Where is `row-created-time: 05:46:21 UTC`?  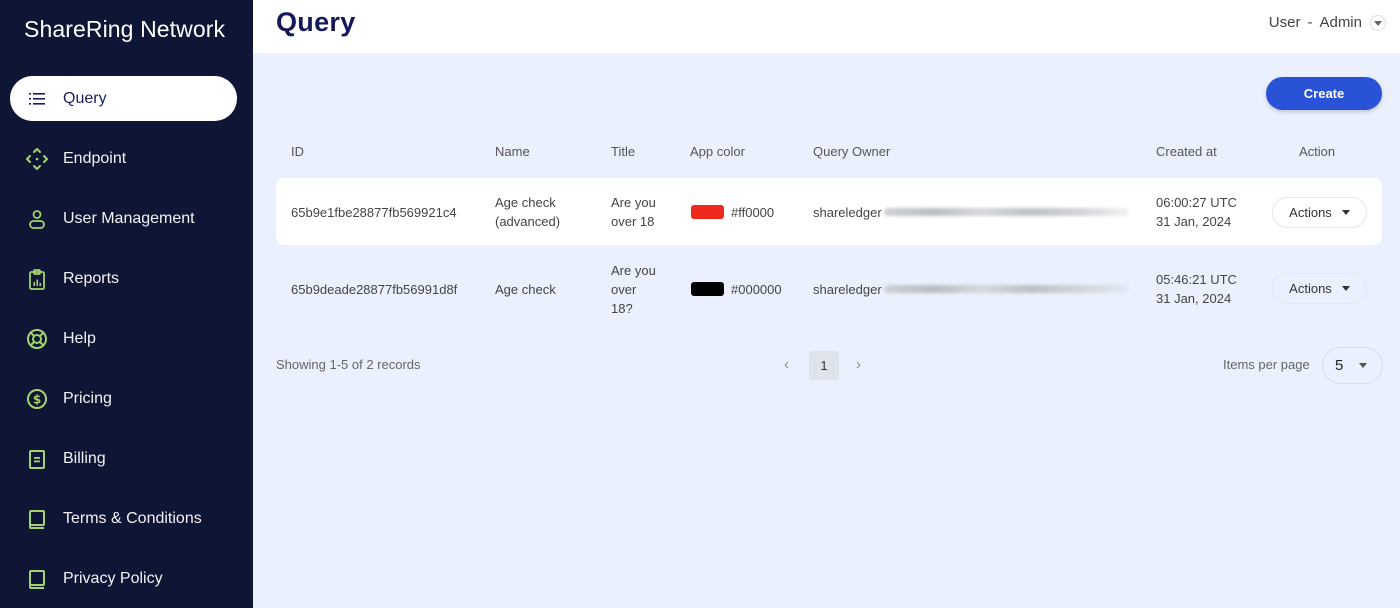
row-created-time: 05:46:21 UTC is located at coordinates (1196, 279).